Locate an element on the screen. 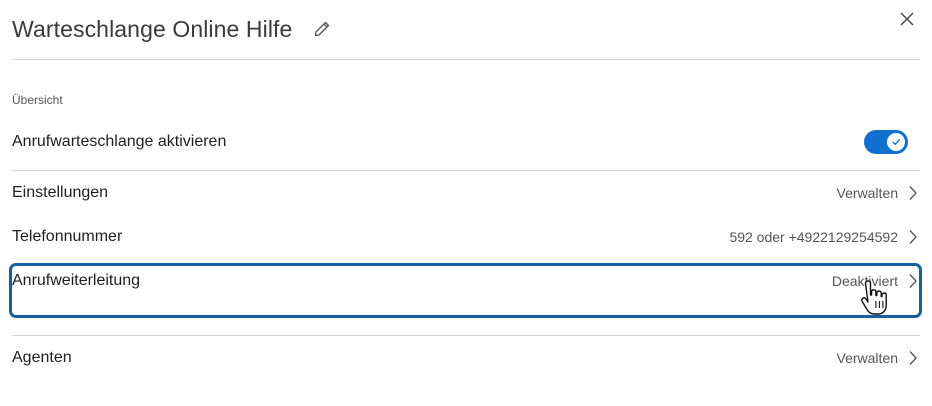  toggle-knob is located at coordinates (896, 142).